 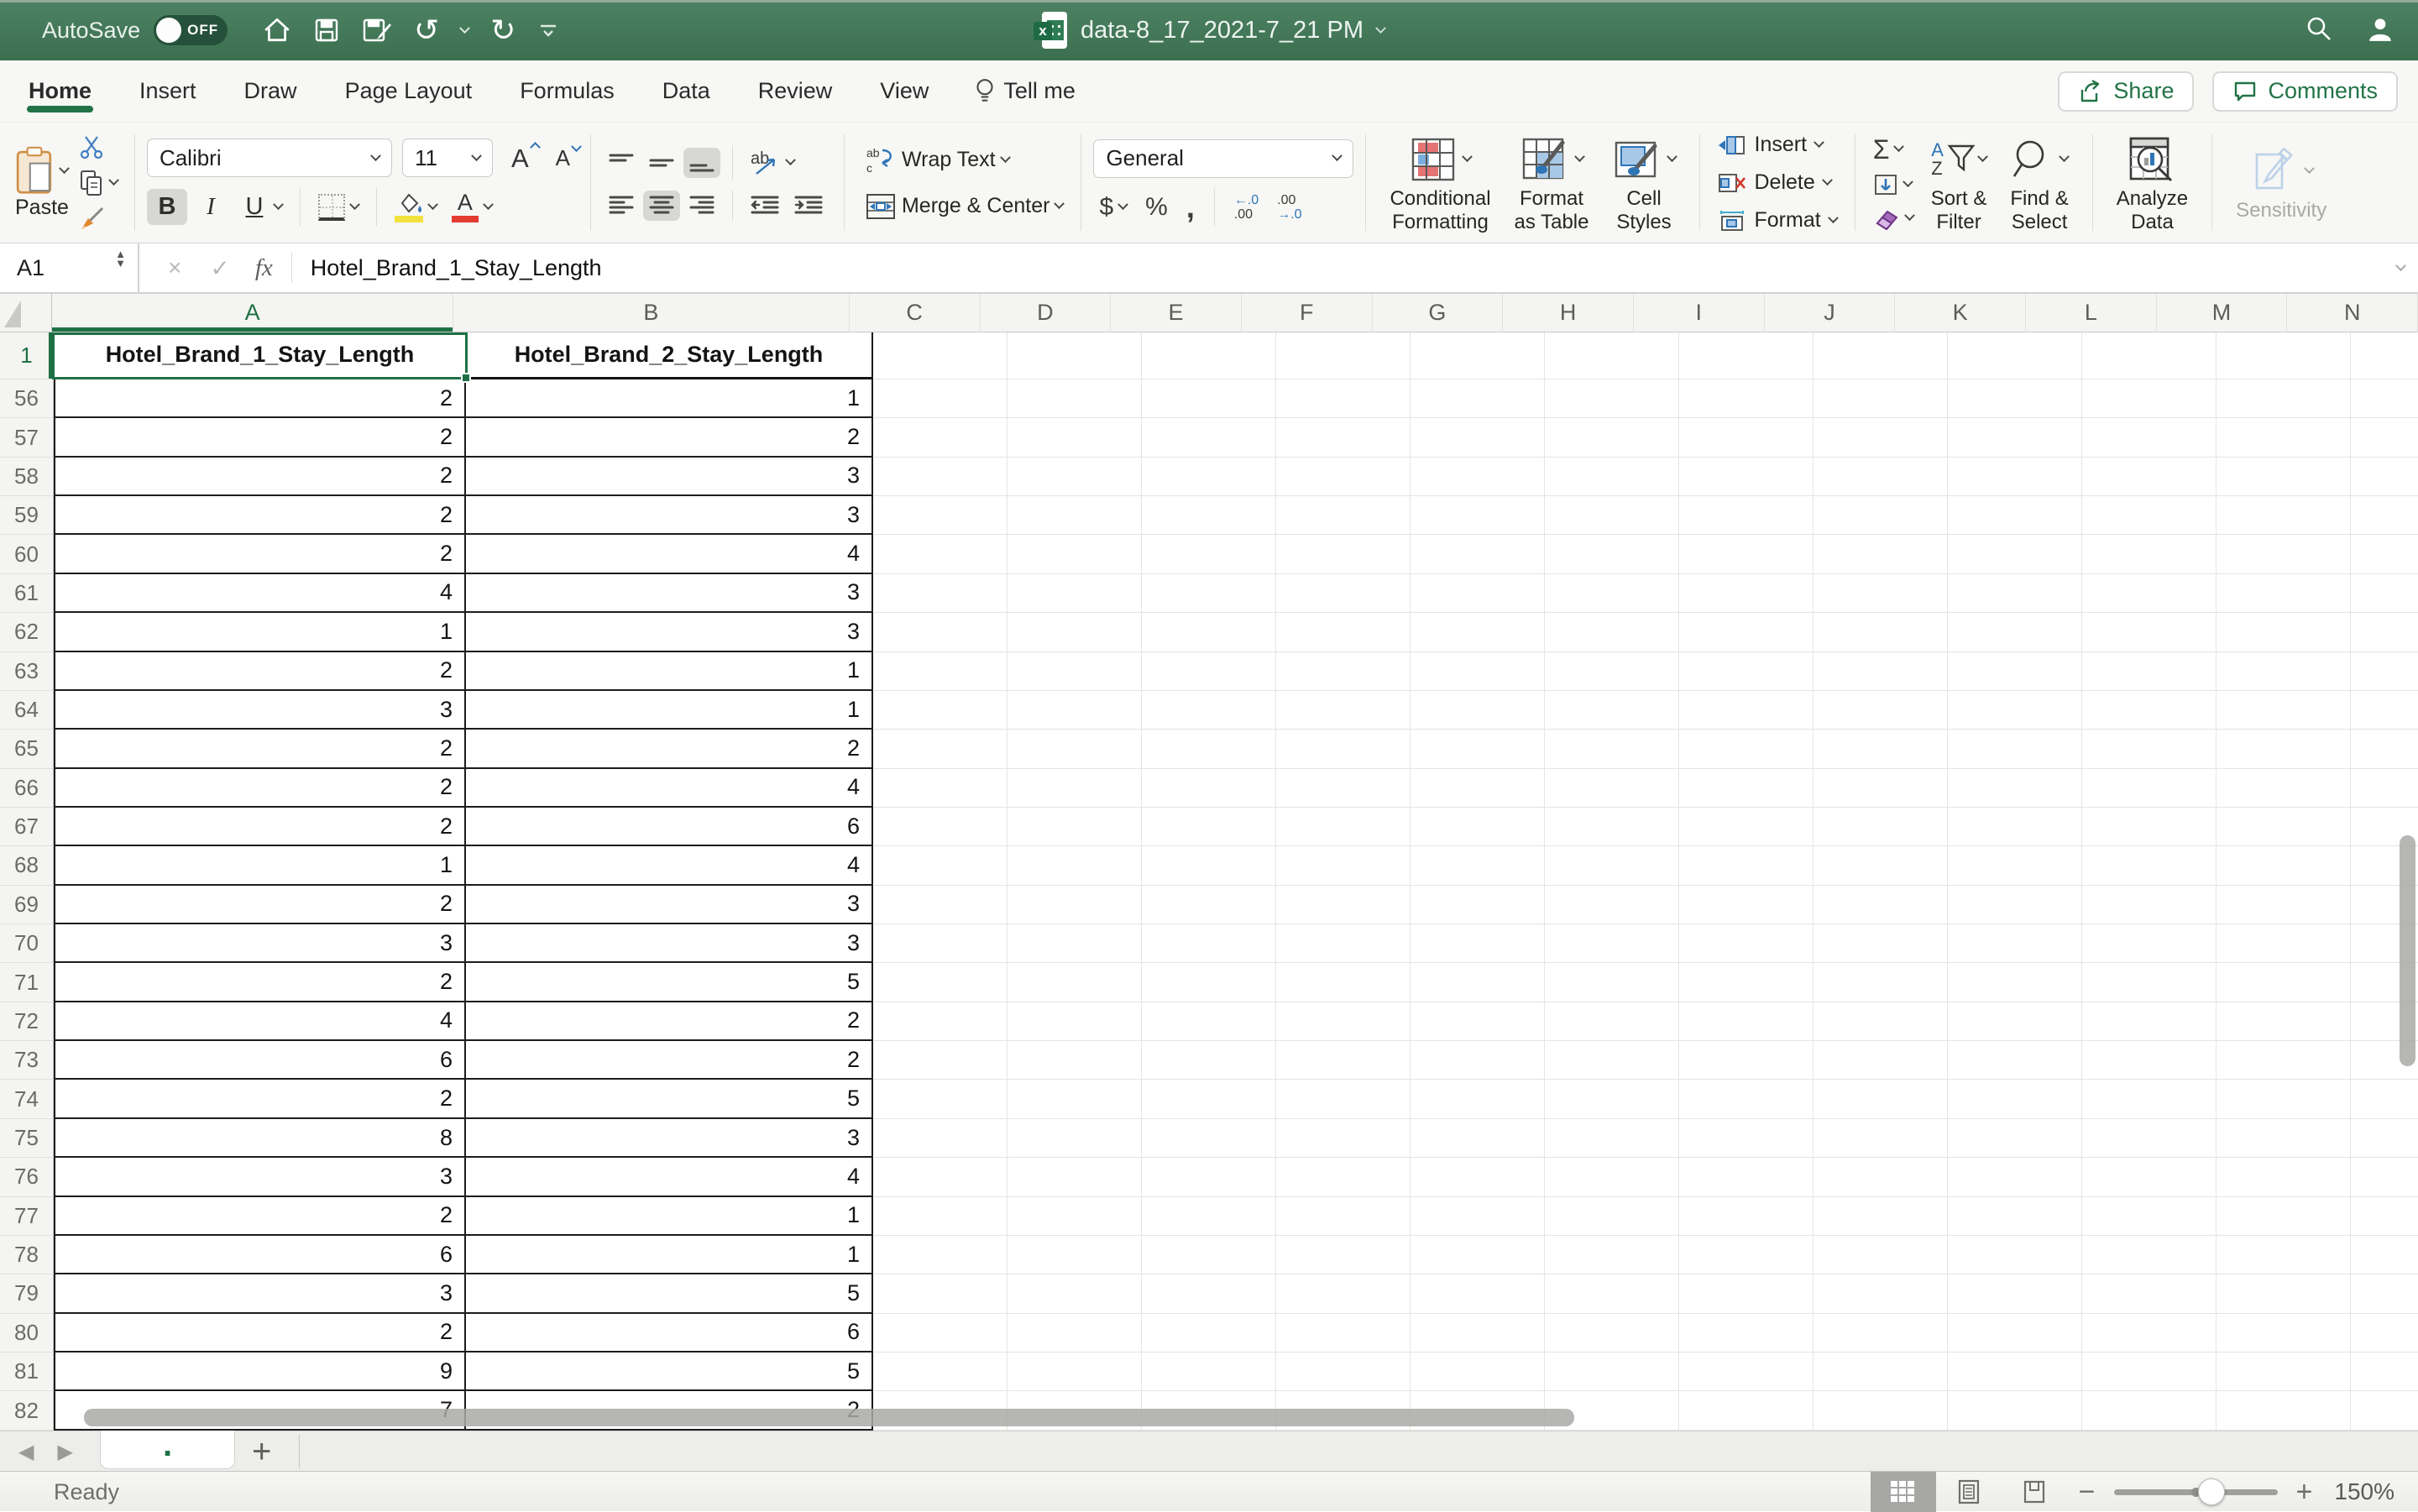 I want to click on find-select-chevron-icon, so click(x=2064, y=157).